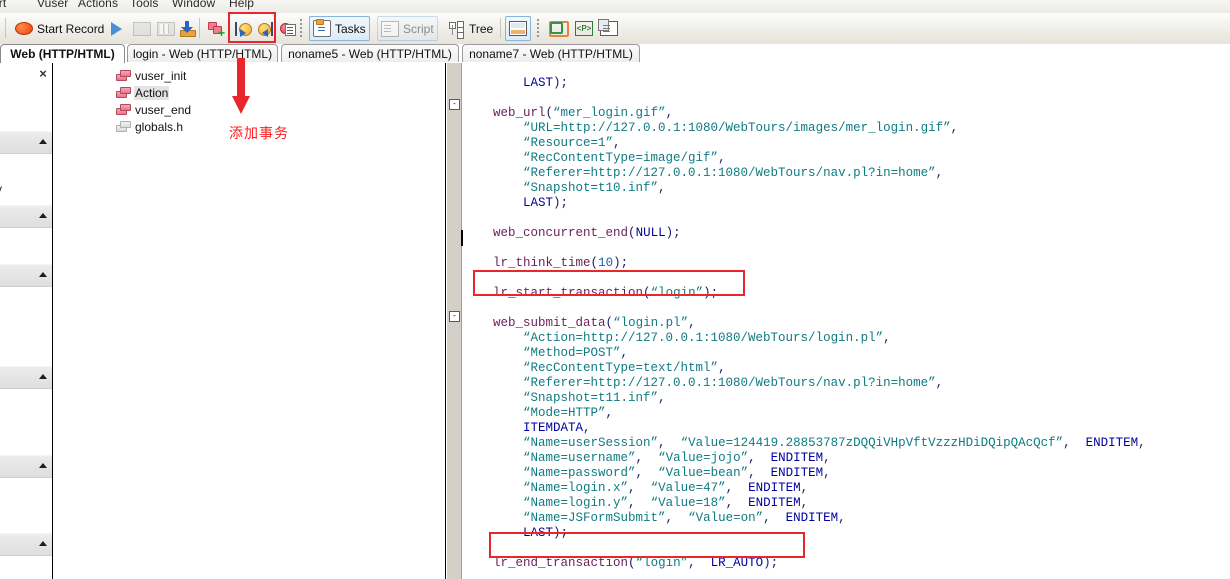 The height and width of the screenshot is (579, 1230). I want to click on tab-noname7-web: noname7 - Web (HTTP/HTML), so click(551, 53).